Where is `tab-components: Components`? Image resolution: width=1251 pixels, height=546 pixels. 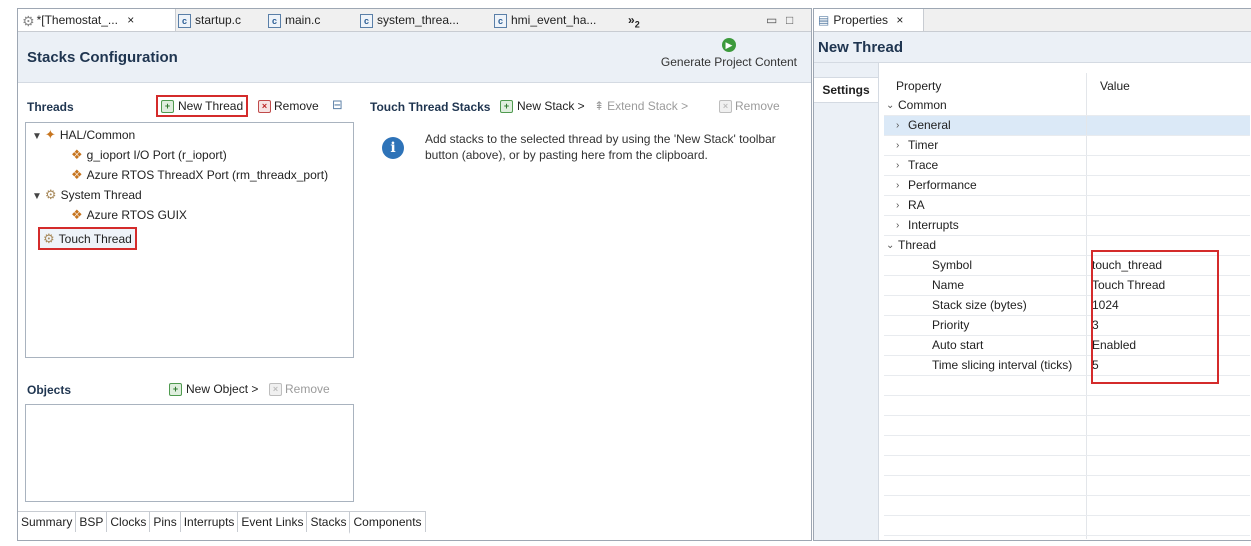
tab-components: Components is located at coordinates (388, 522).